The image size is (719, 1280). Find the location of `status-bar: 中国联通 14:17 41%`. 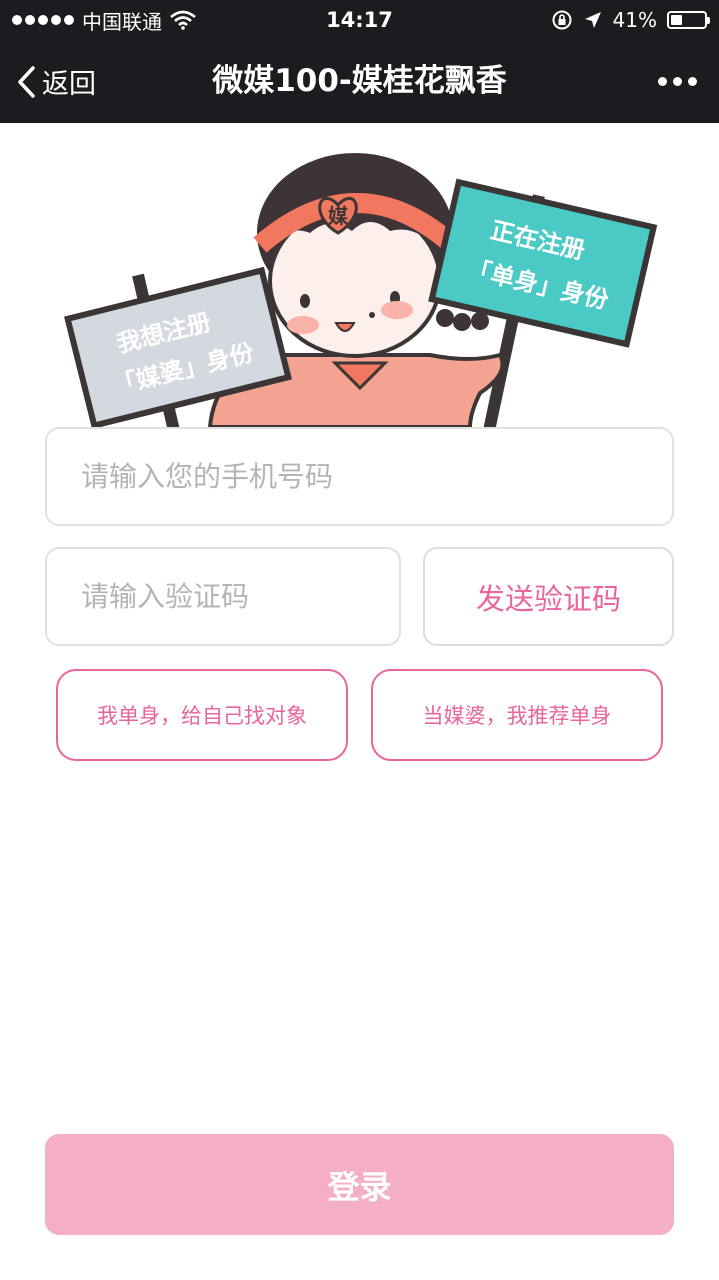

status-bar: 中国联通 14:17 41% is located at coordinates (359, 20).